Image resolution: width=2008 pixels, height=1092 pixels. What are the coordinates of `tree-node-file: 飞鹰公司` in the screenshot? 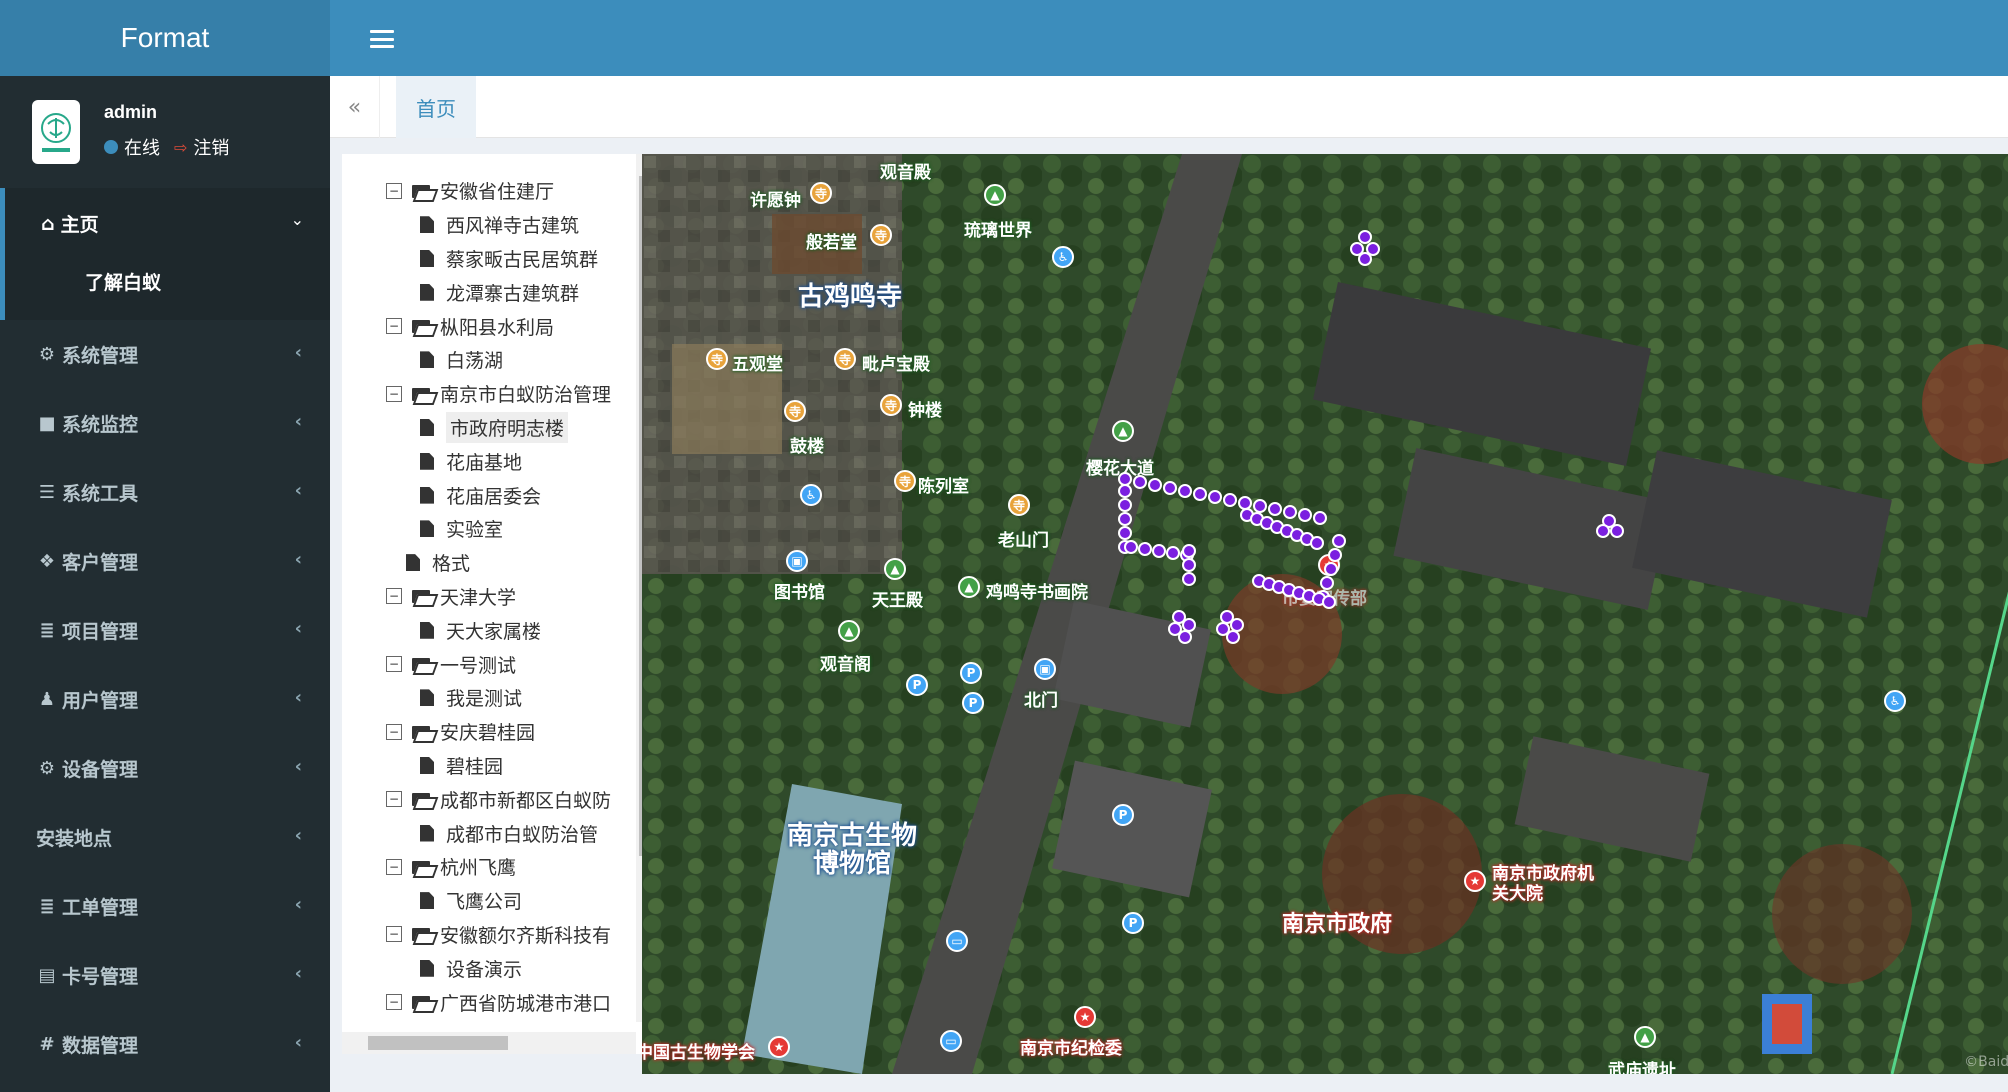 It's located at (498, 901).